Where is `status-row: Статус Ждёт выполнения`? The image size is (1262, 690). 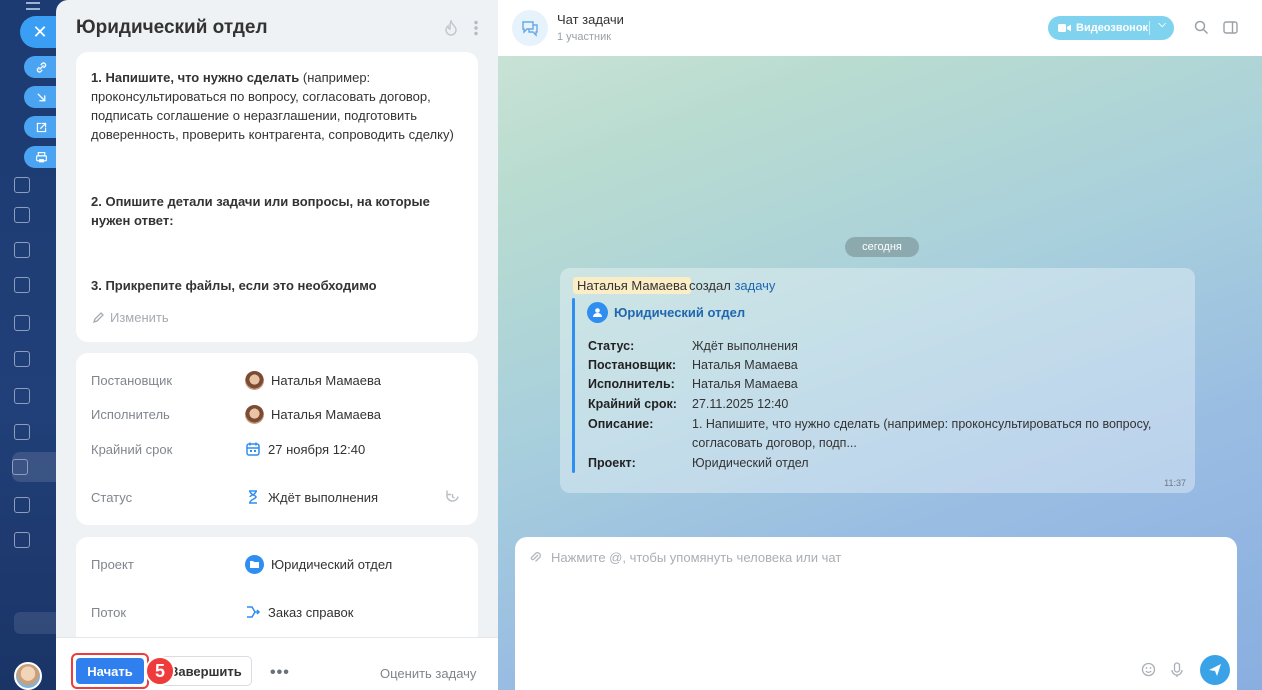 status-row: Статус Ждёт выполнения is located at coordinates (277, 497).